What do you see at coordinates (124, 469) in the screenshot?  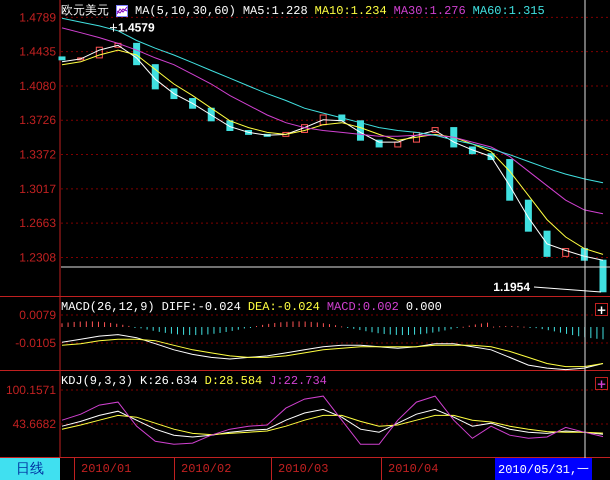 I see `date-label: 2010/01` at bounding box center [124, 469].